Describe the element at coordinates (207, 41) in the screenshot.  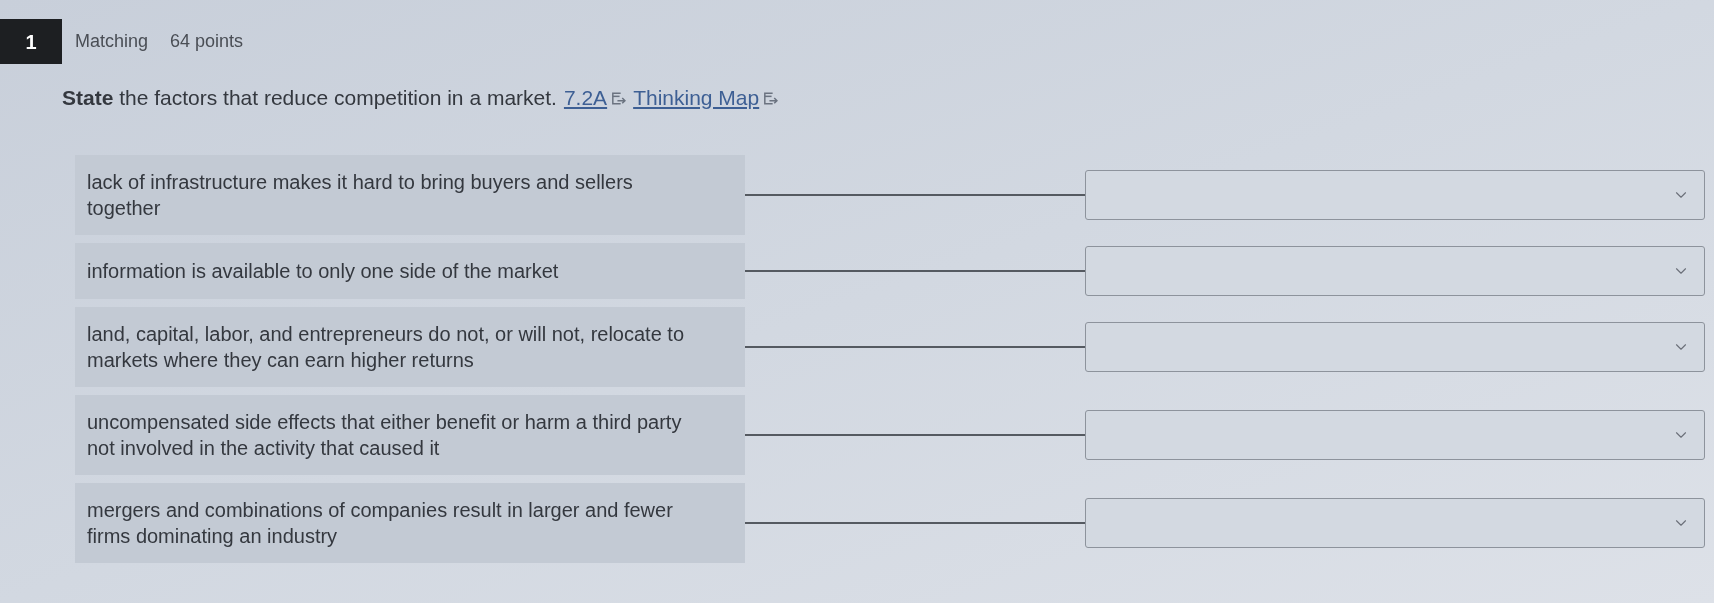
I see `points-label: 64 points` at that location.